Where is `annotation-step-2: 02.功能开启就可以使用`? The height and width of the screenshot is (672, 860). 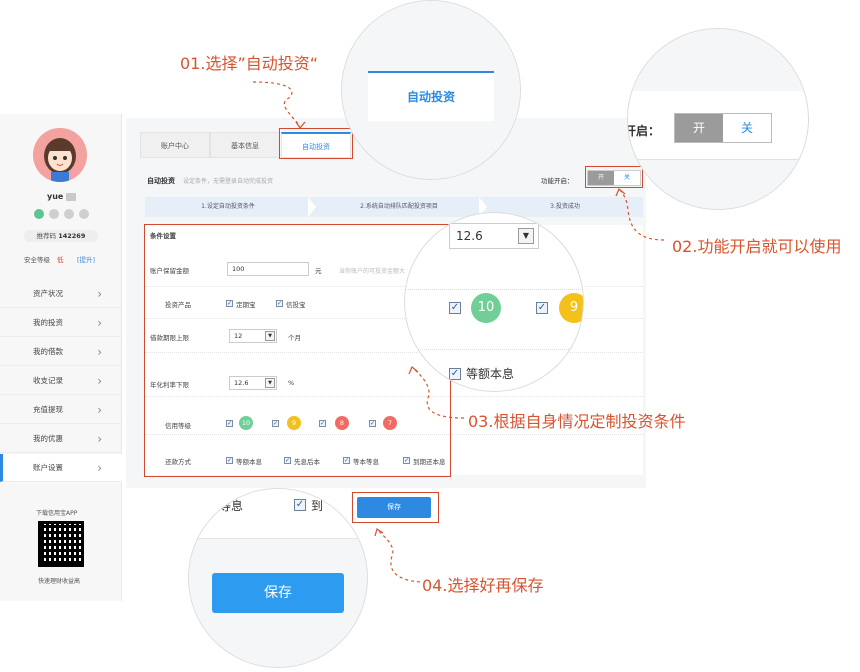
annotation-step-2: 02.功能开启就可以使用 is located at coordinates (757, 246).